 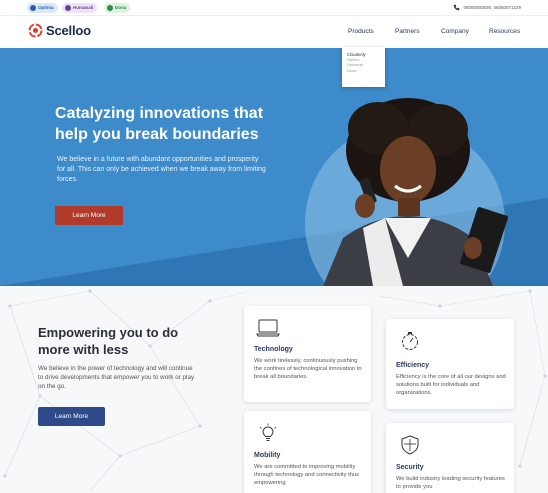 I want to click on dona-badge: Dona, so click(x=117, y=8).